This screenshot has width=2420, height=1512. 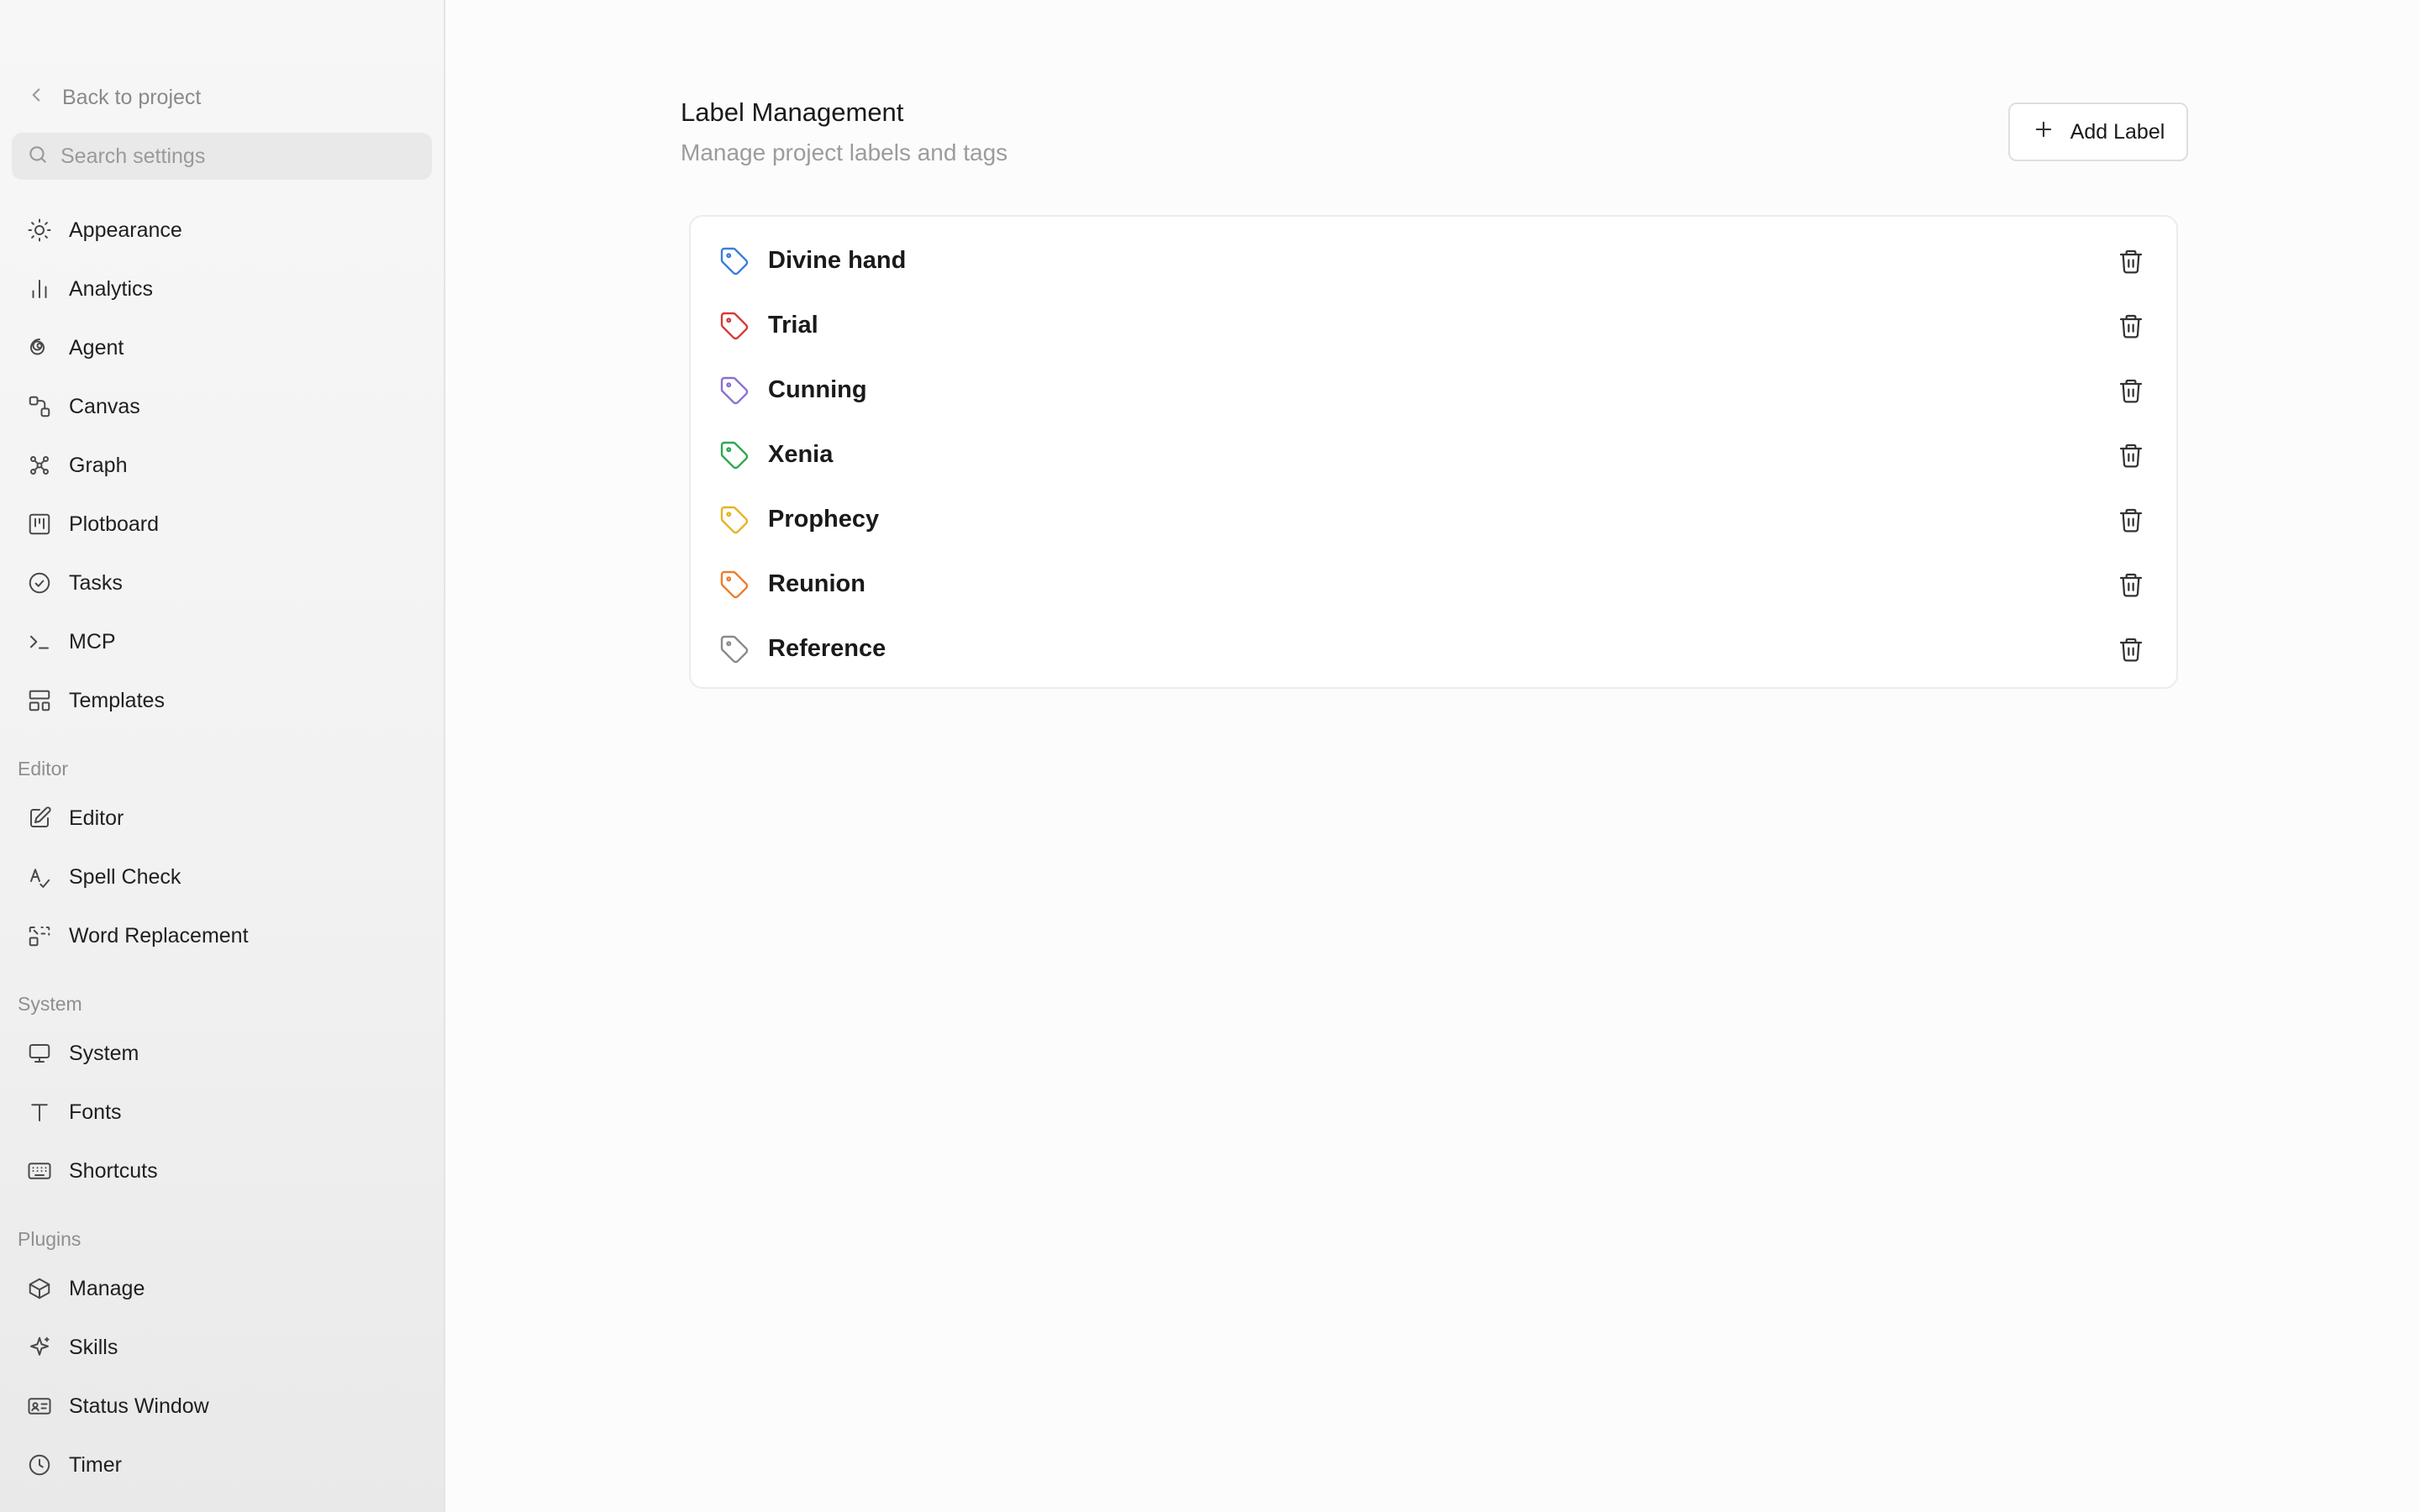 I want to click on replace-icon, so click(x=39, y=935).